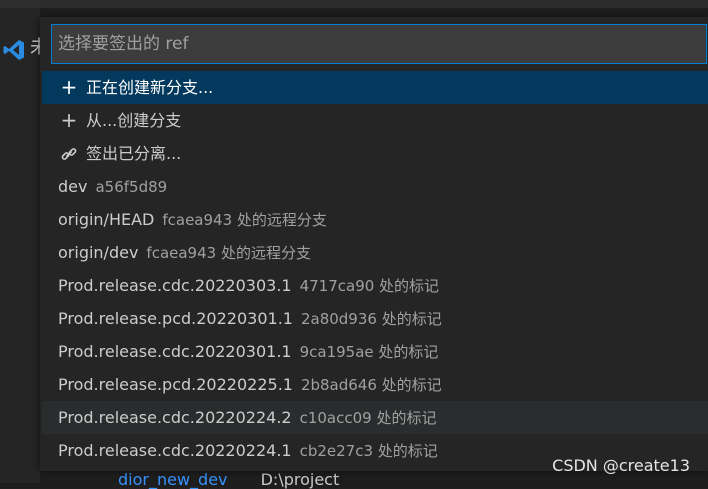  Describe the element at coordinates (175, 351) in the screenshot. I see `ref-name: Prod.release.cdc.20220301.1` at that location.